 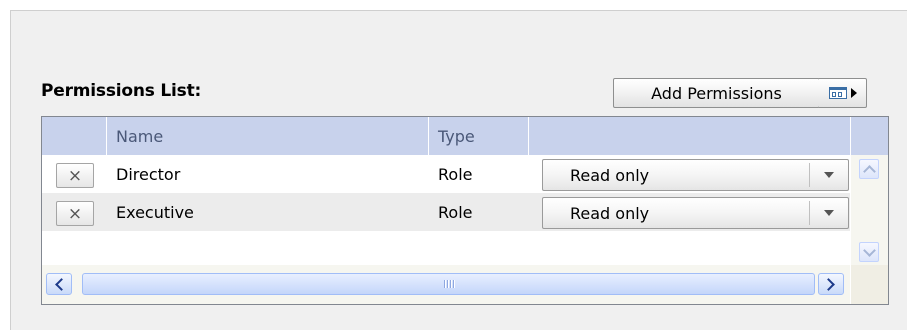 What do you see at coordinates (121, 91) in the screenshot?
I see `section-title: Permissions List:` at bounding box center [121, 91].